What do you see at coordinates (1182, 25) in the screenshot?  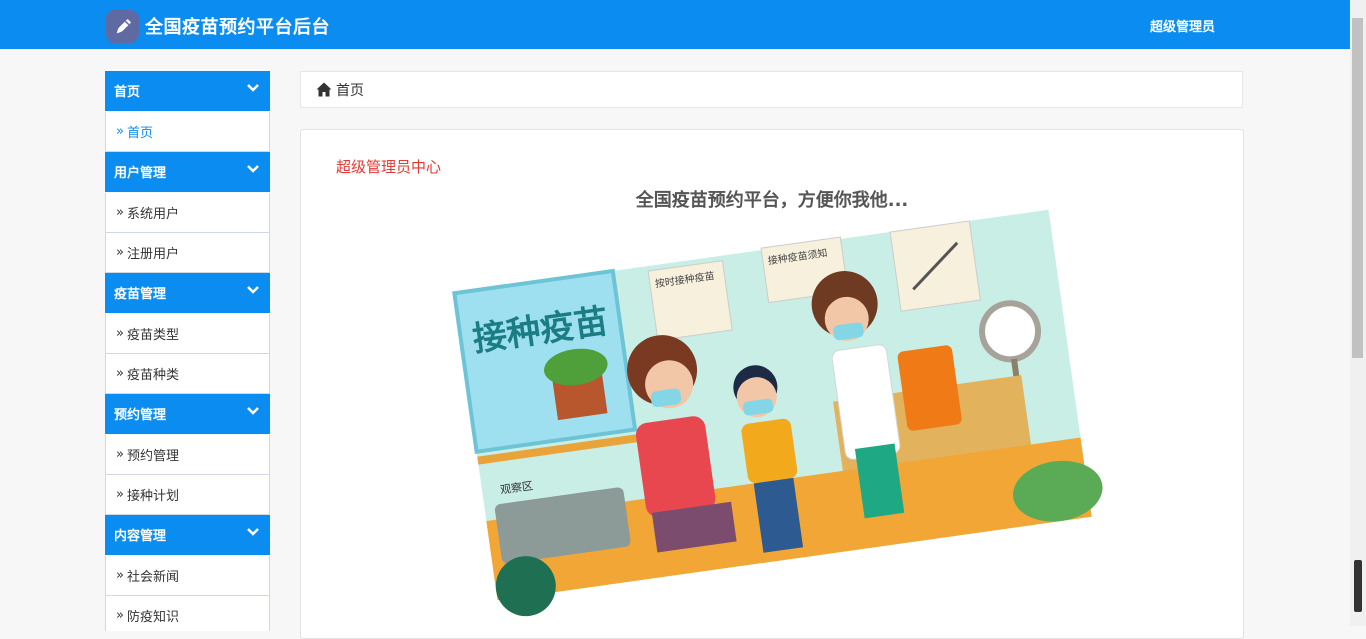 I see `user-menu: 超级管理员` at bounding box center [1182, 25].